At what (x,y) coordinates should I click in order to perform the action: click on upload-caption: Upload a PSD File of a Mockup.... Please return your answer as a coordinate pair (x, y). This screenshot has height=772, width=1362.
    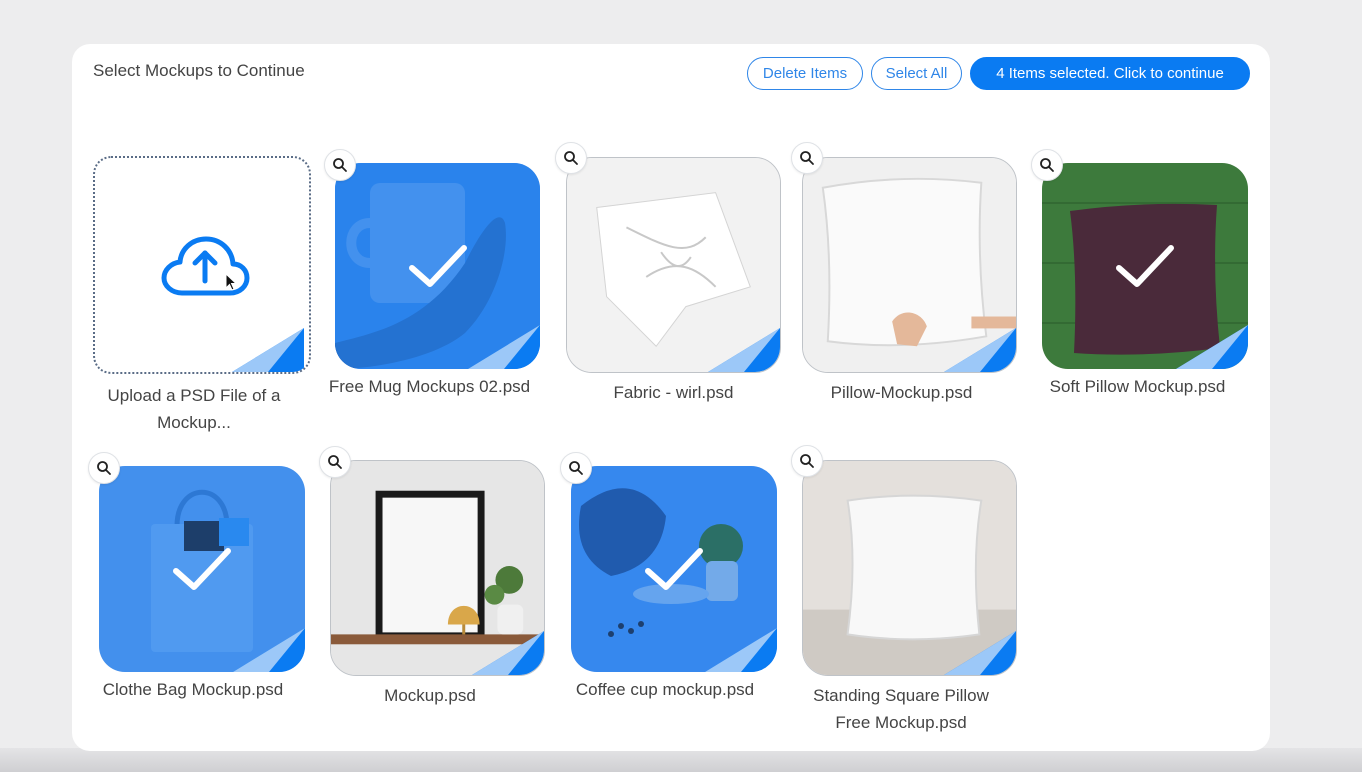
    Looking at the image, I should click on (194, 409).